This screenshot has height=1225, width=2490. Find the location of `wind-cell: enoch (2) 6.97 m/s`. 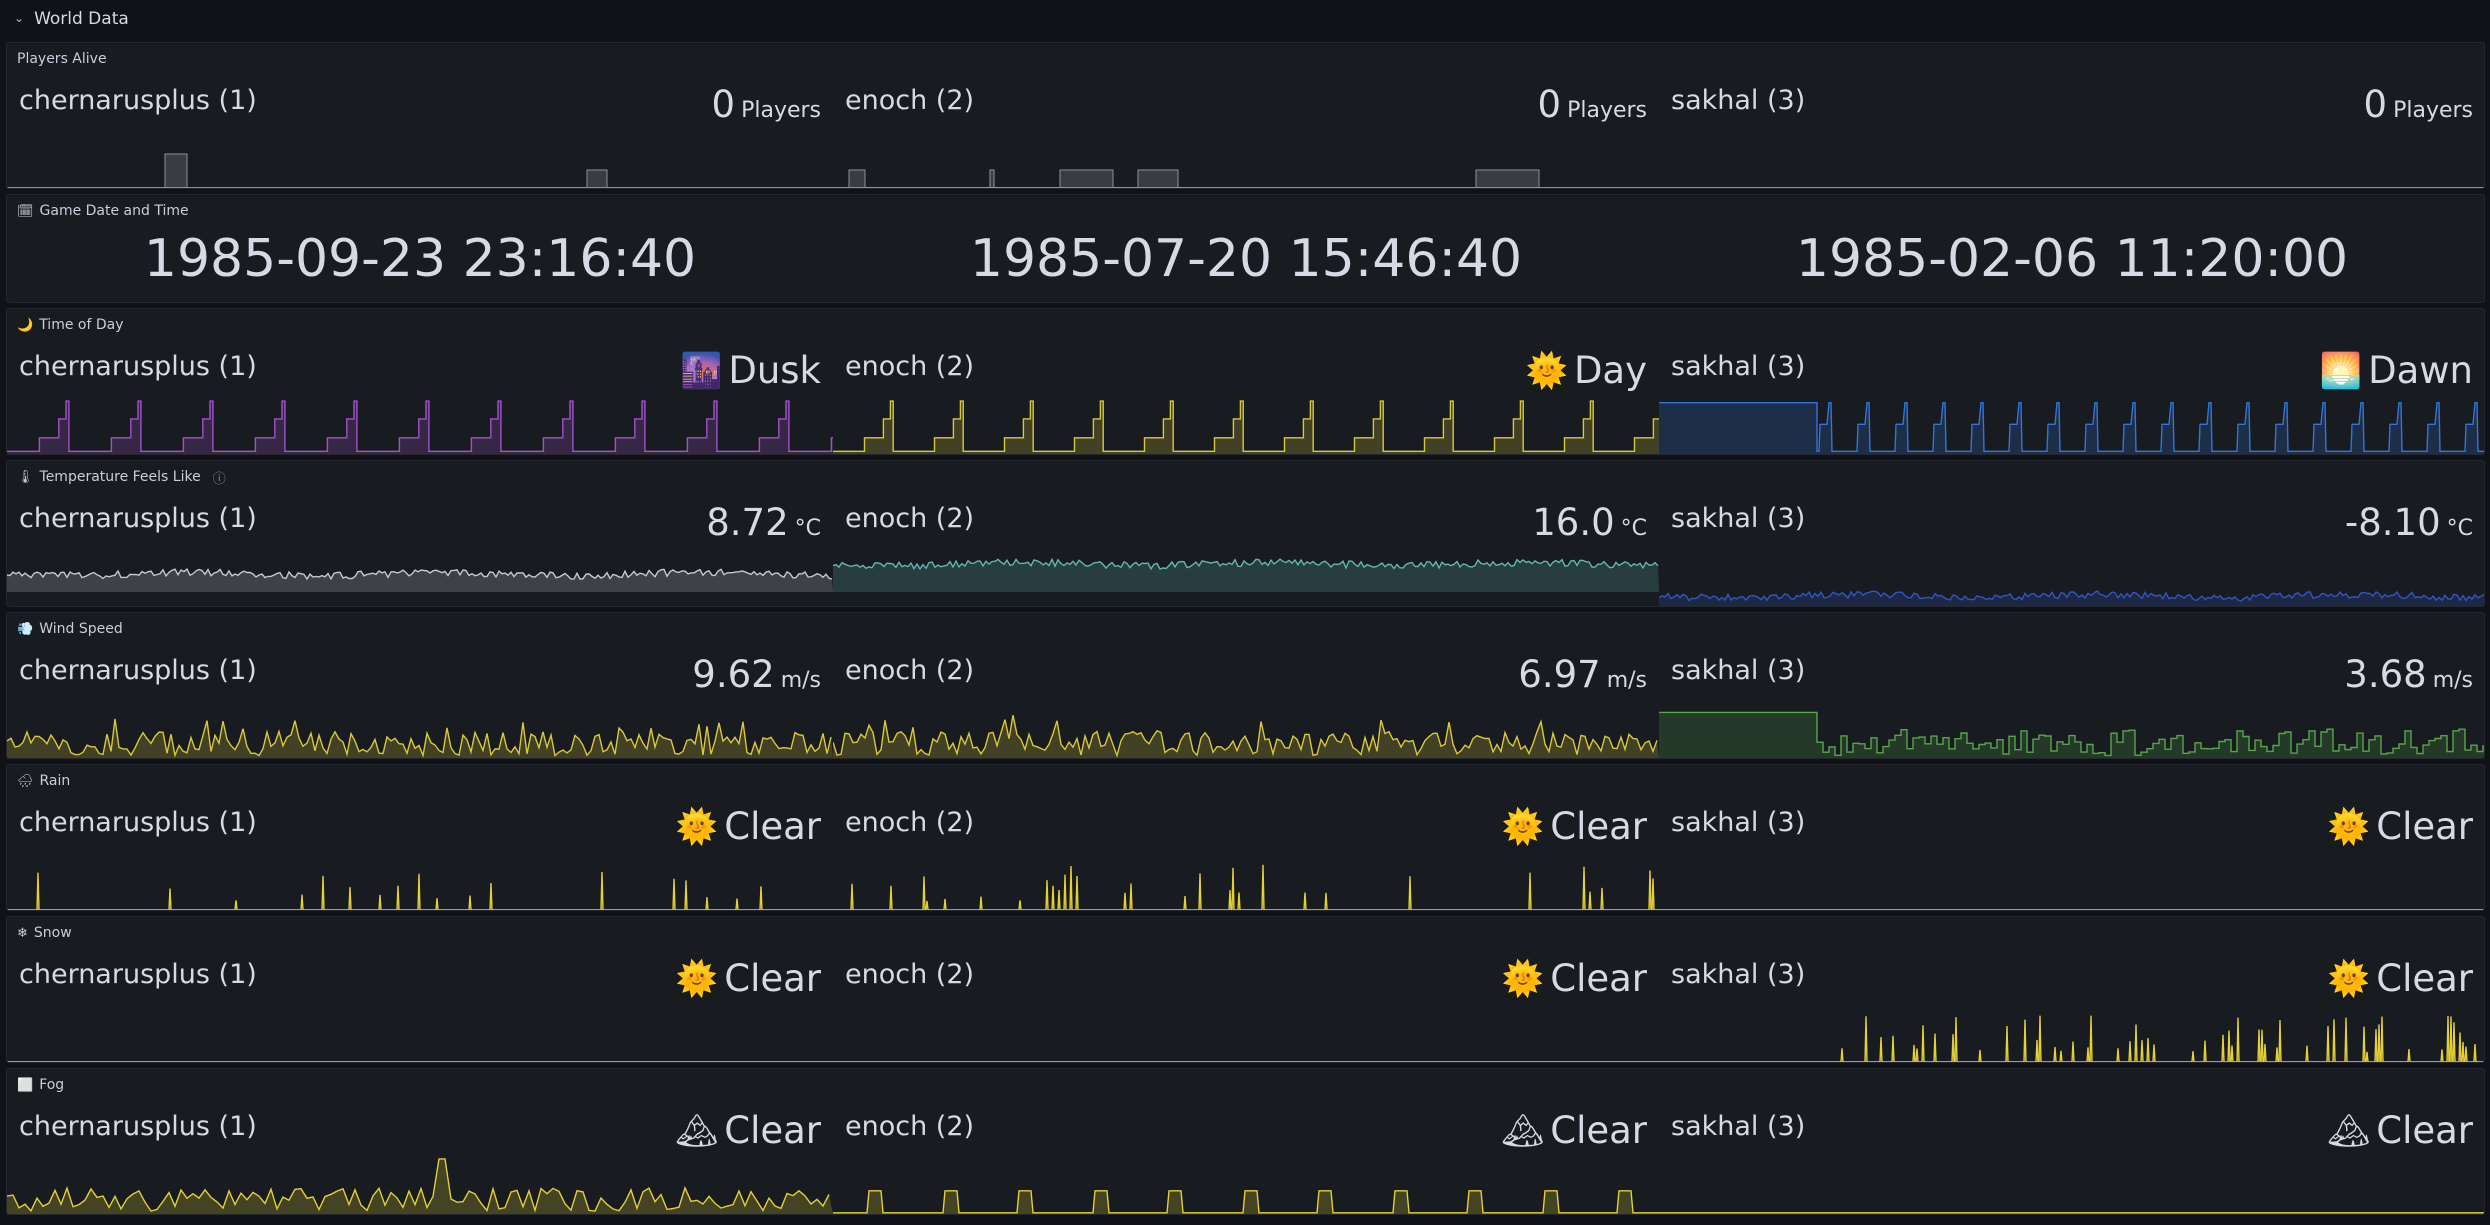

wind-cell: enoch (2) 6.97 m/s is located at coordinates (1246, 685).